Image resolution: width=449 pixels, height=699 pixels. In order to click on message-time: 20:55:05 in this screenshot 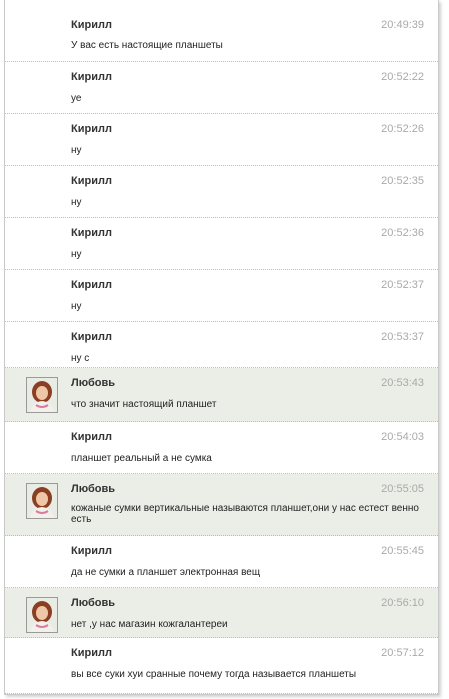, I will do `click(402, 489)`.